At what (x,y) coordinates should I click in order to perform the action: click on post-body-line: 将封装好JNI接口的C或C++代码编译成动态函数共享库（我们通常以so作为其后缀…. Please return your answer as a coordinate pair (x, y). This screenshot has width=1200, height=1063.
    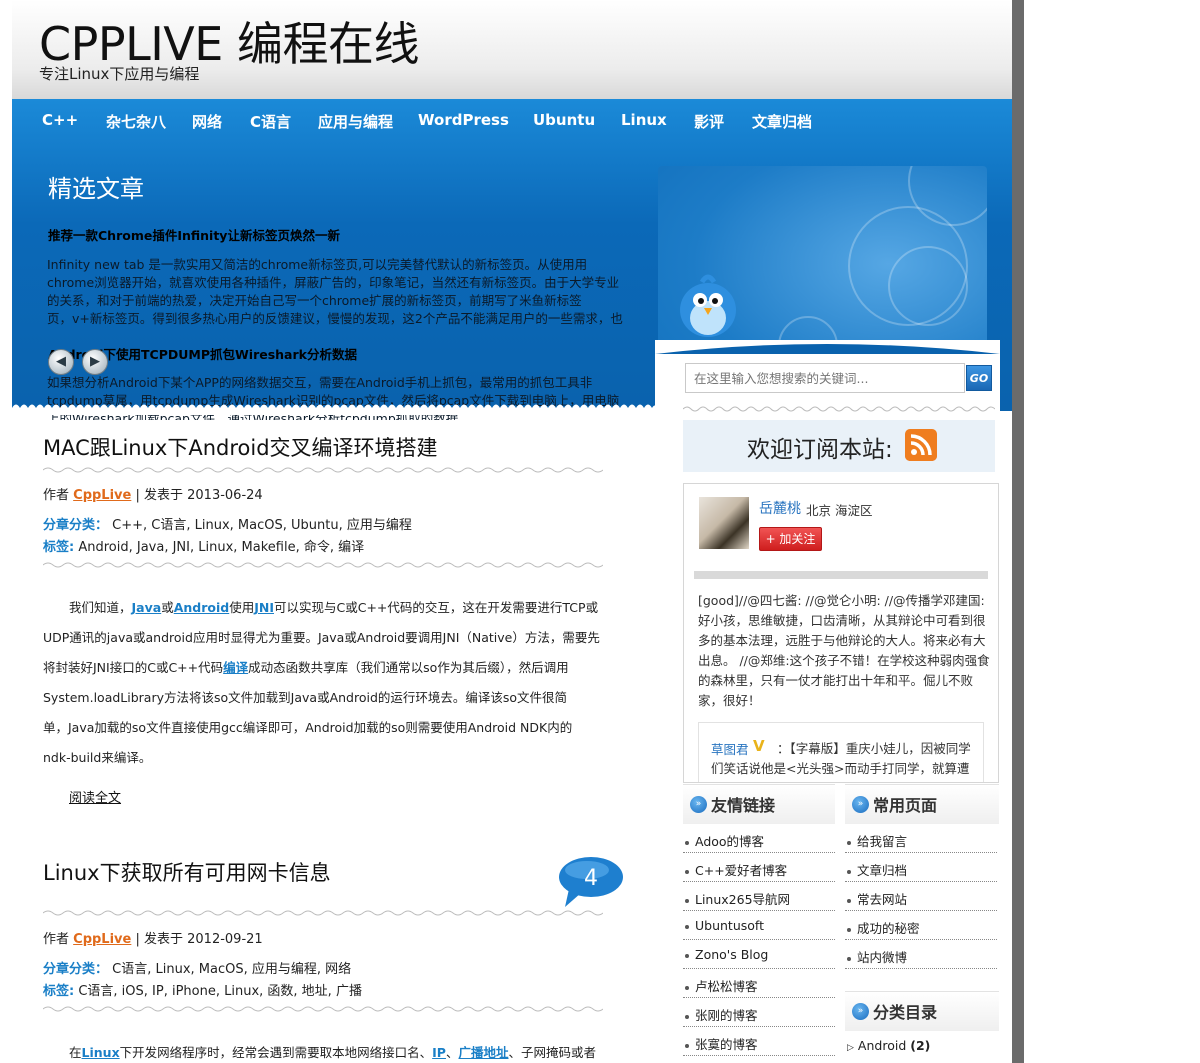
    Looking at the image, I should click on (306, 666).